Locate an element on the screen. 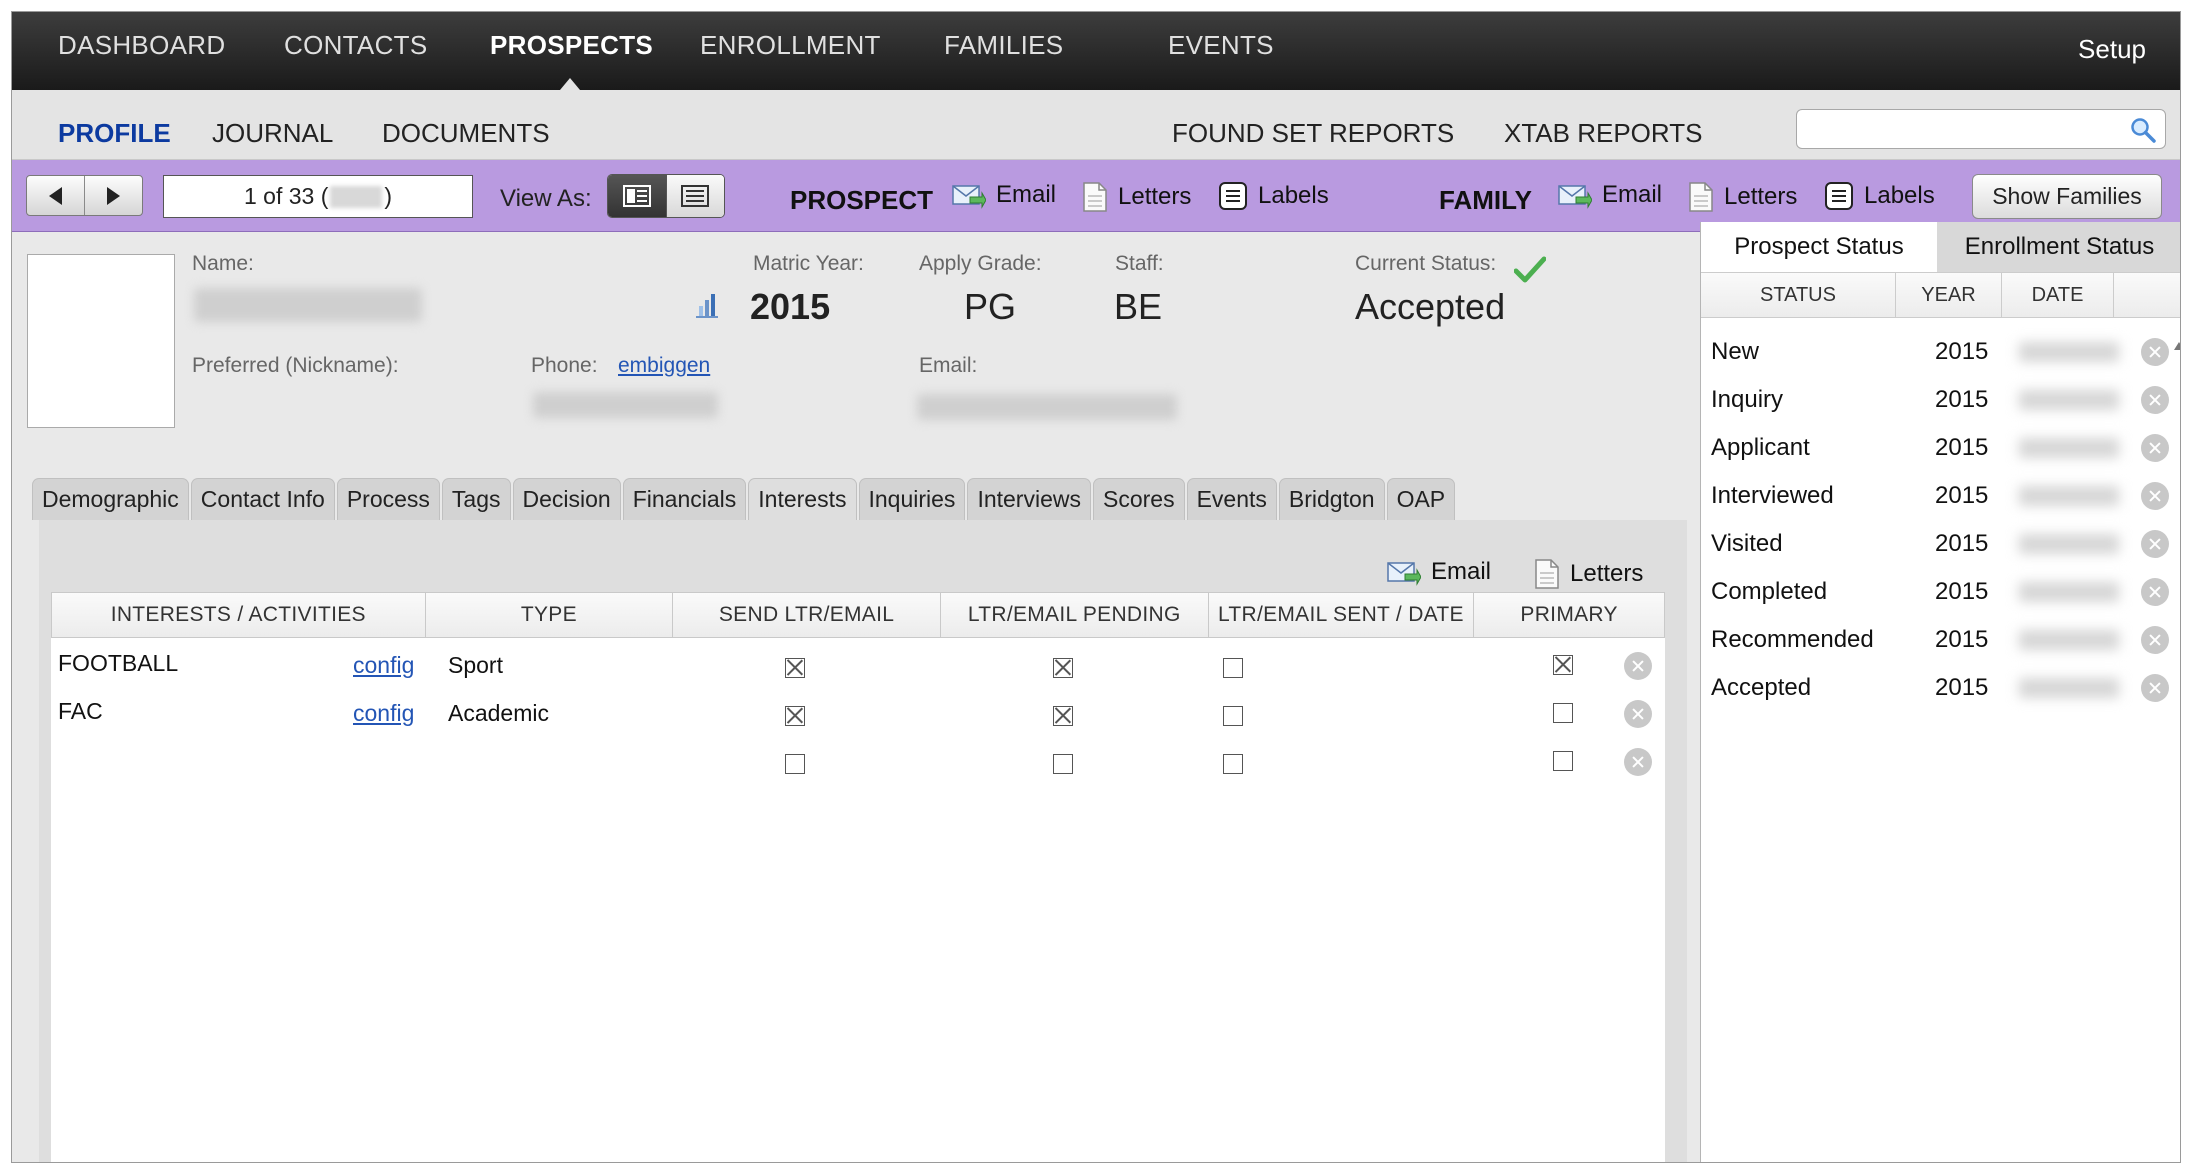  column-header-year: YEAR is located at coordinates (1949, 295).